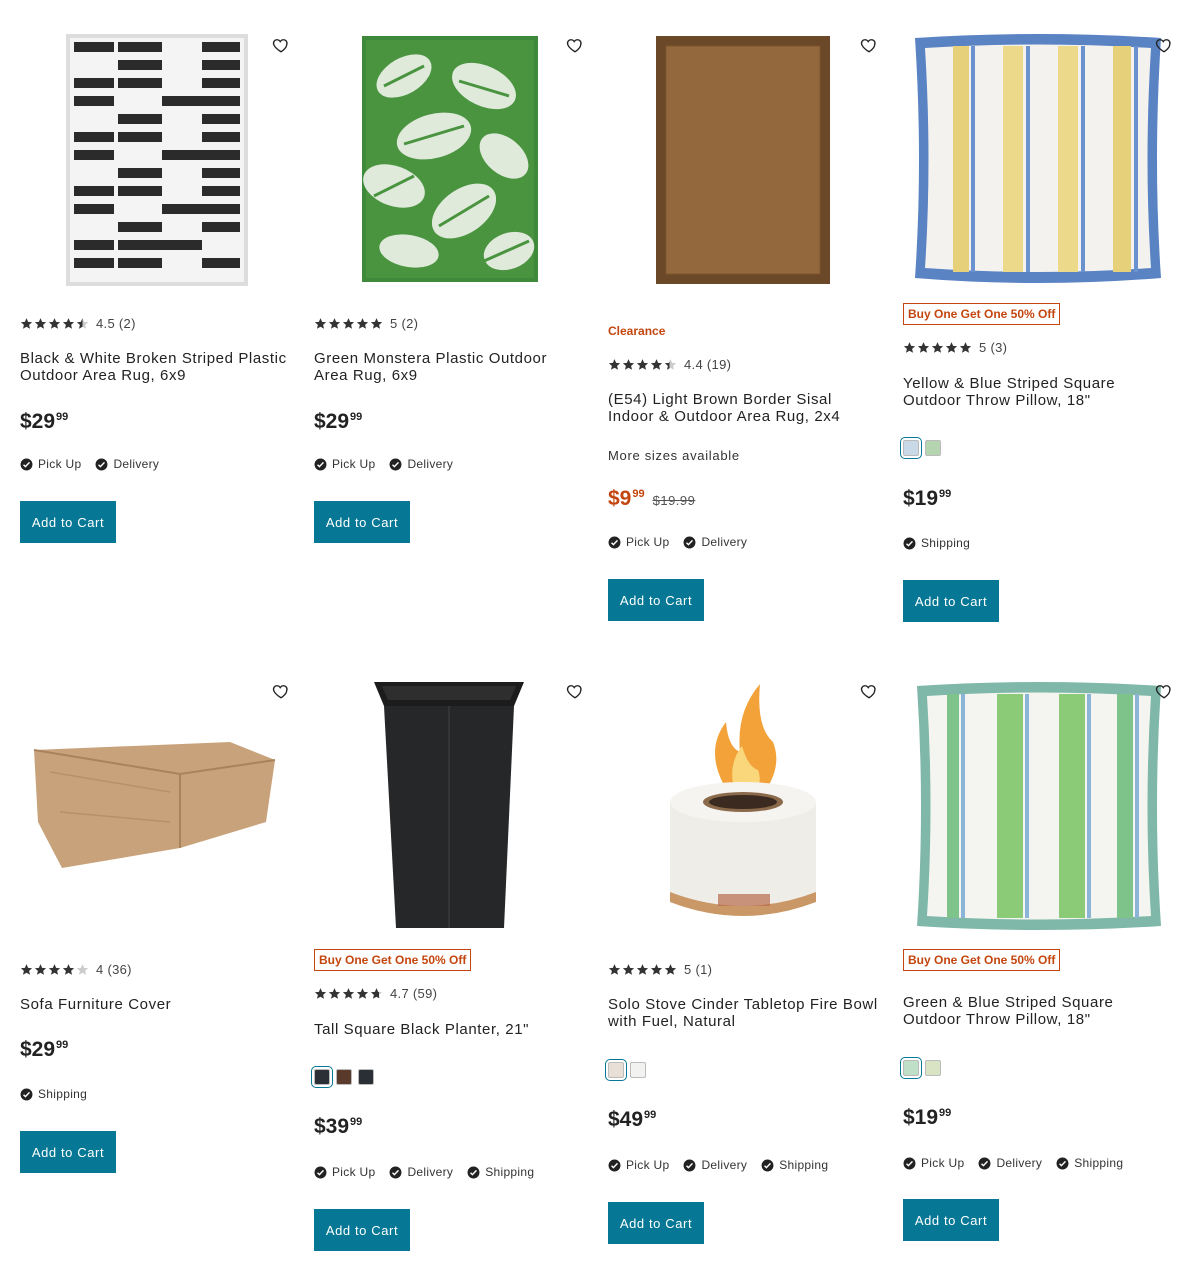 The height and width of the screenshot is (1268, 1200). Describe the element at coordinates (743, 161) in the screenshot. I see `brown-sisal-rug-image` at that location.